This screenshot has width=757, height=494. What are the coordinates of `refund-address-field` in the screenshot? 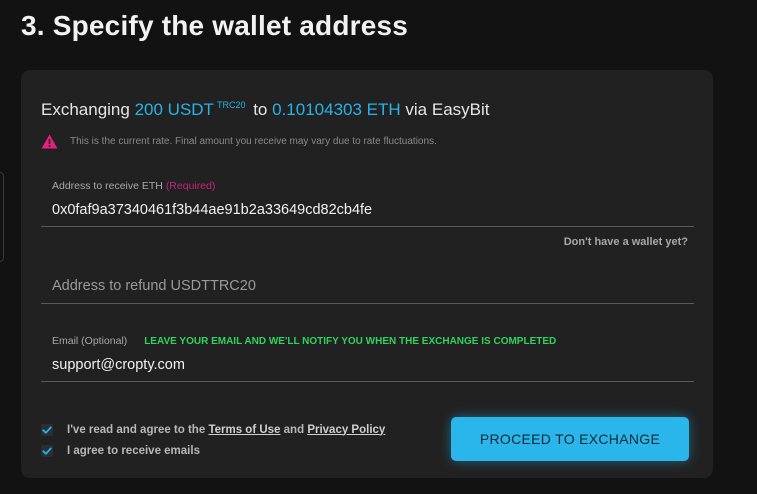 It's located at (367, 290).